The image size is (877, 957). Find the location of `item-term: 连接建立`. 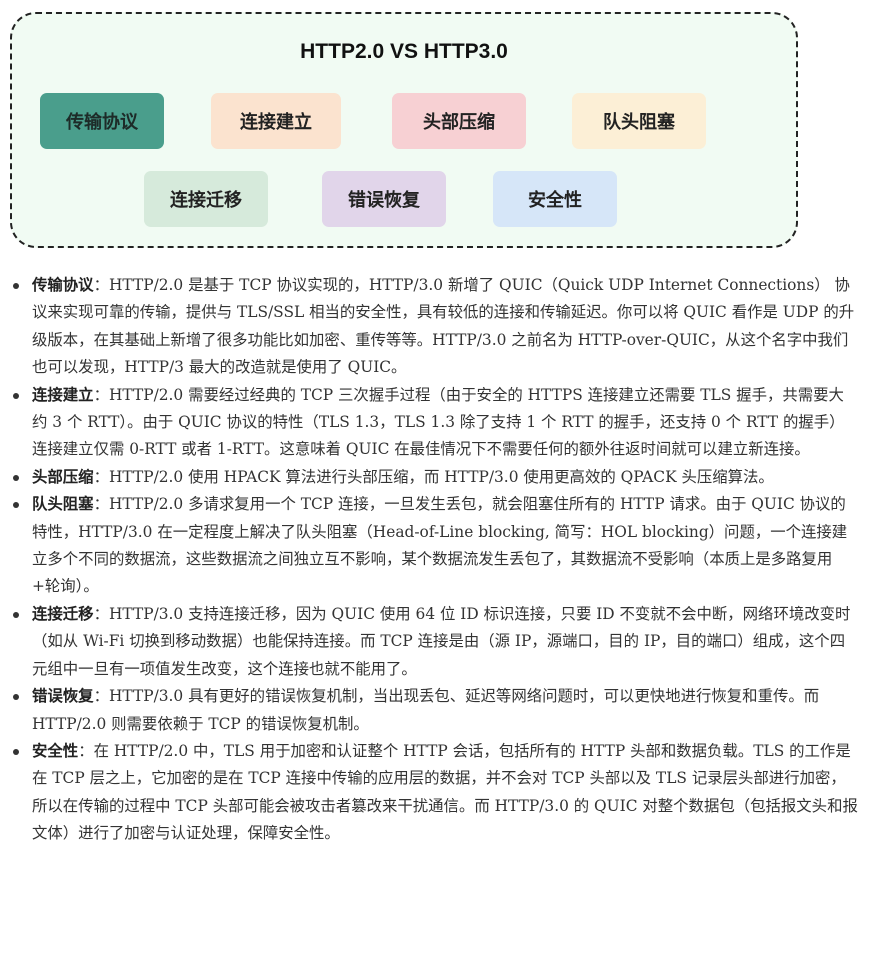

item-term: 连接建立 is located at coordinates (63, 394).